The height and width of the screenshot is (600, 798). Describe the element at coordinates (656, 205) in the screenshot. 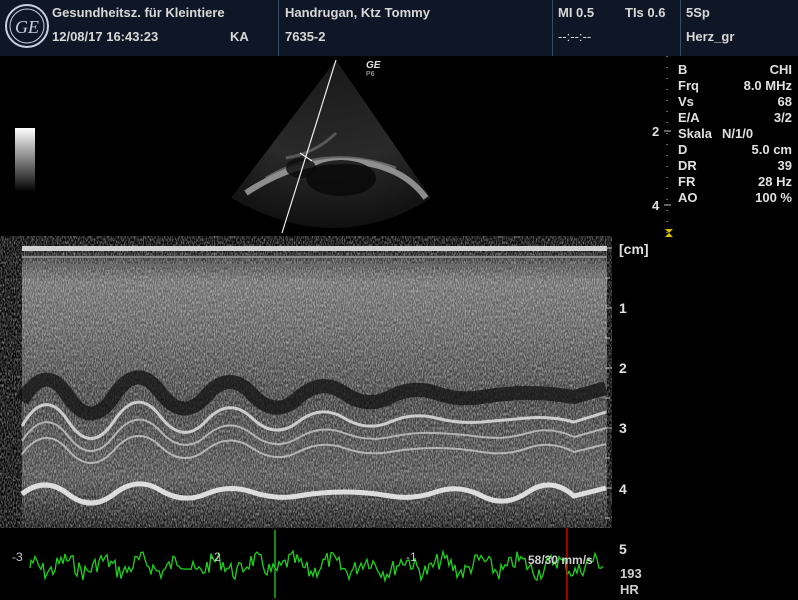

I see `sector-depth-mark: 4` at that location.